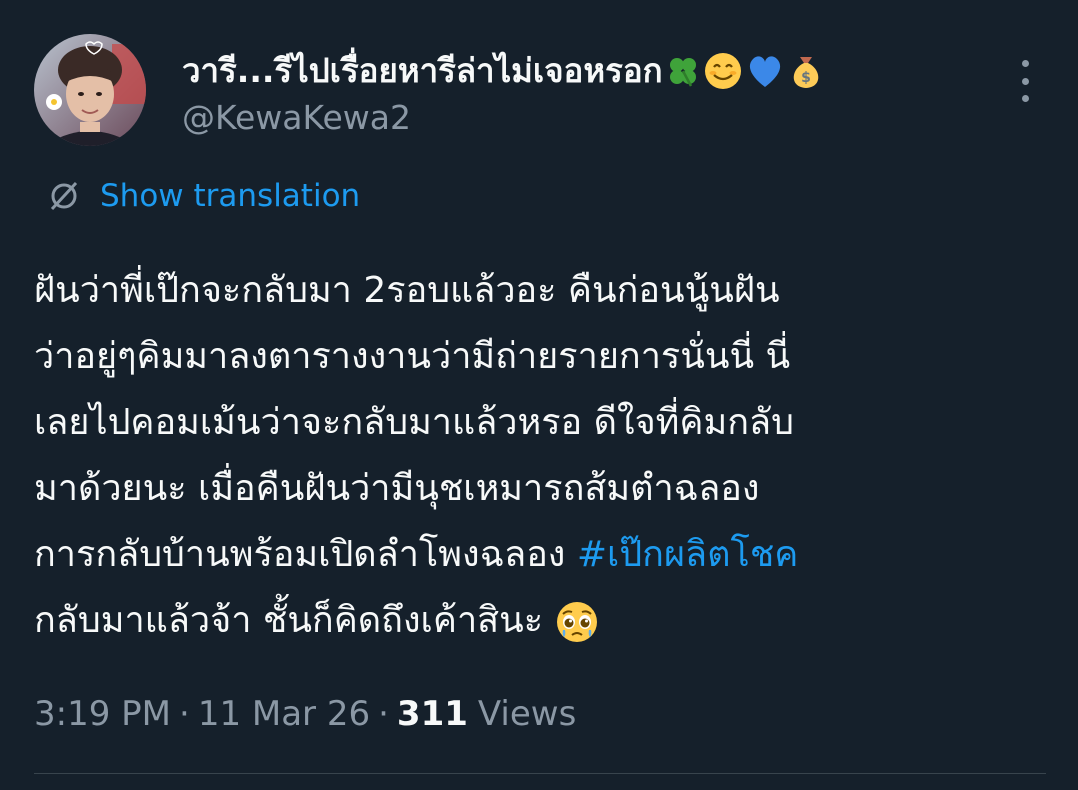 The width and height of the screenshot is (1078, 790). I want to click on author-display-name: วารี...รีไปเรื่อยหารีล่าไม่เจอหรอก $, so click(503, 70).